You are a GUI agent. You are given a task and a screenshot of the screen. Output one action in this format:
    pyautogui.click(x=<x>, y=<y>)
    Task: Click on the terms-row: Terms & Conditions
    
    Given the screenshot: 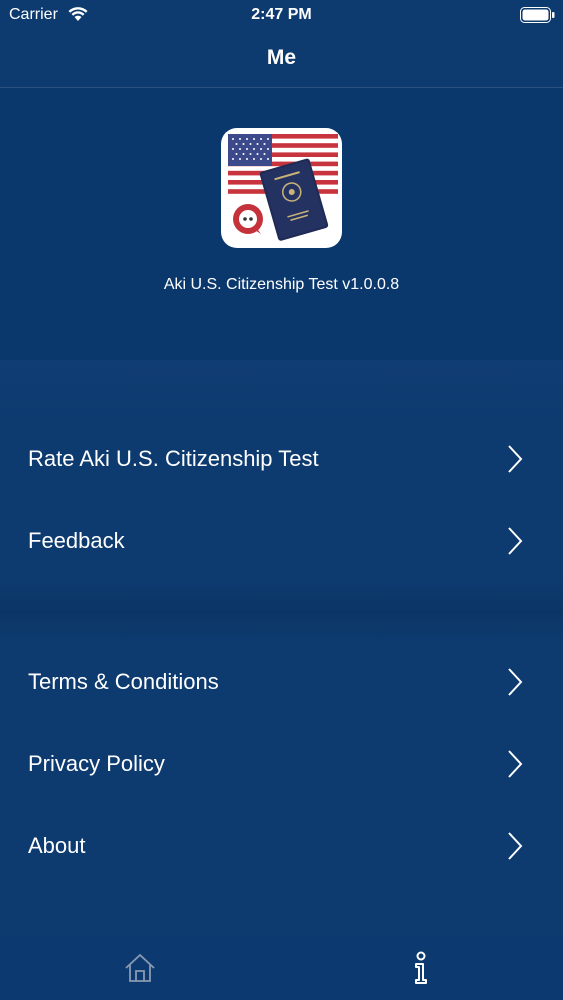 What is the action you would take?
    pyautogui.click(x=281, y=682)
    